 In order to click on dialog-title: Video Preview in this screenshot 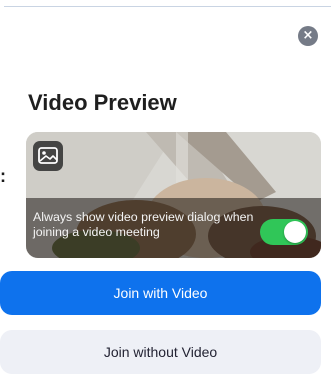, I will do `click(102, 102)`.